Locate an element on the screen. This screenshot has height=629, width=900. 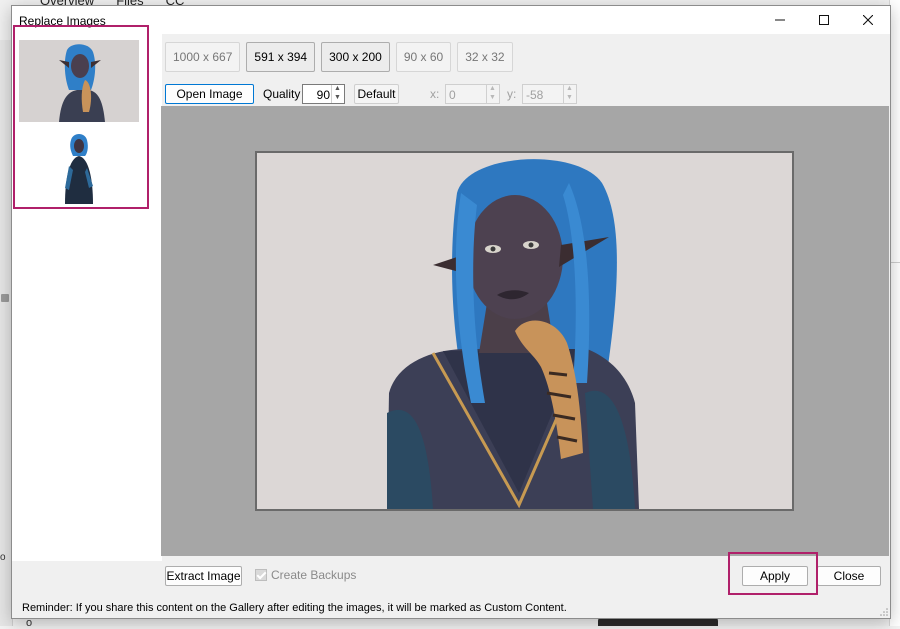
background-left-text: o is located at coordinates (3, 557).